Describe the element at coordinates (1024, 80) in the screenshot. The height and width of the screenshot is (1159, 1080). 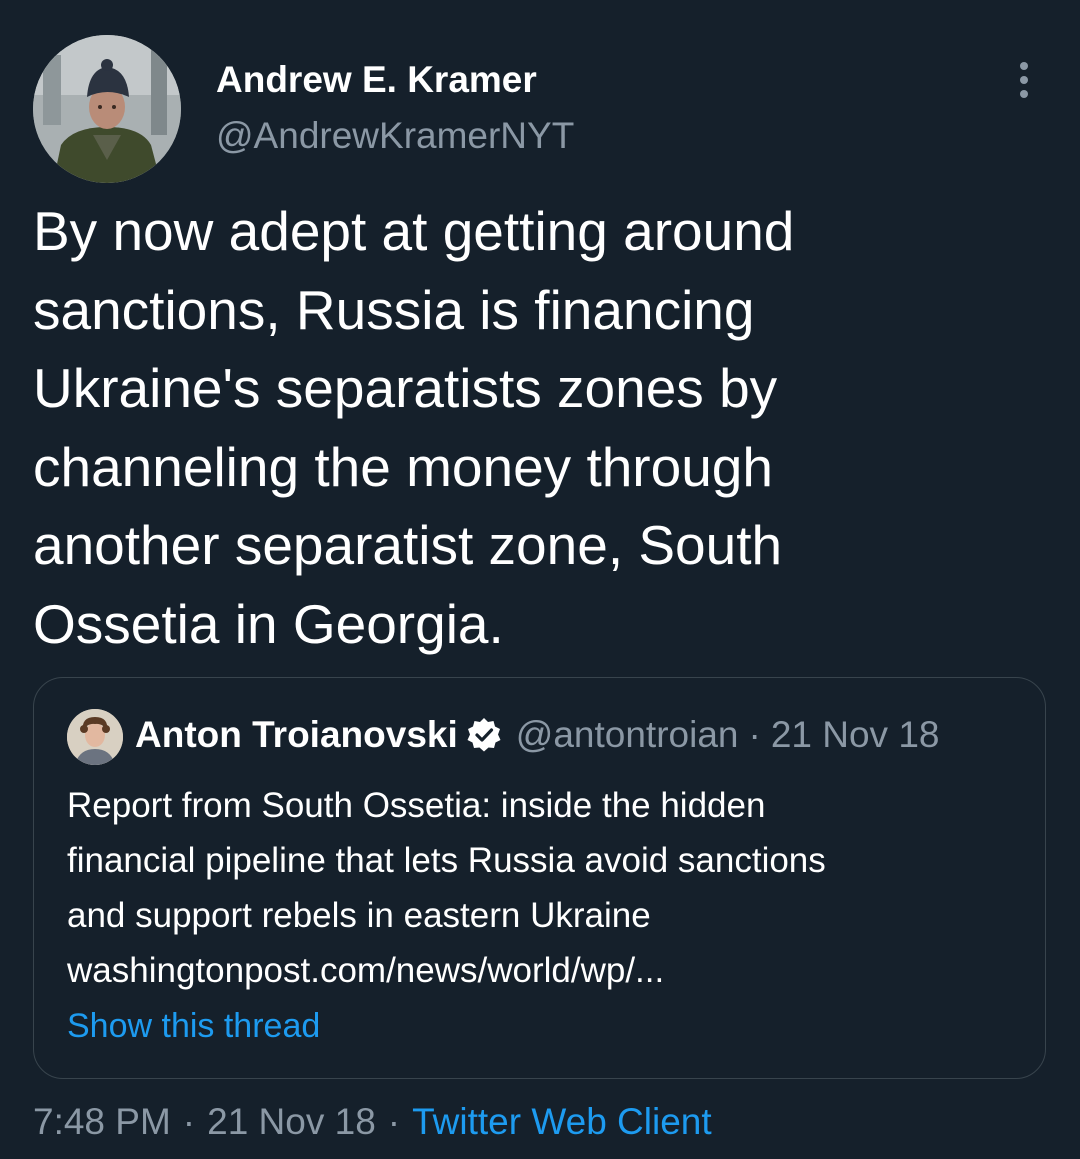
I see `more-vertical-icon` at that location.